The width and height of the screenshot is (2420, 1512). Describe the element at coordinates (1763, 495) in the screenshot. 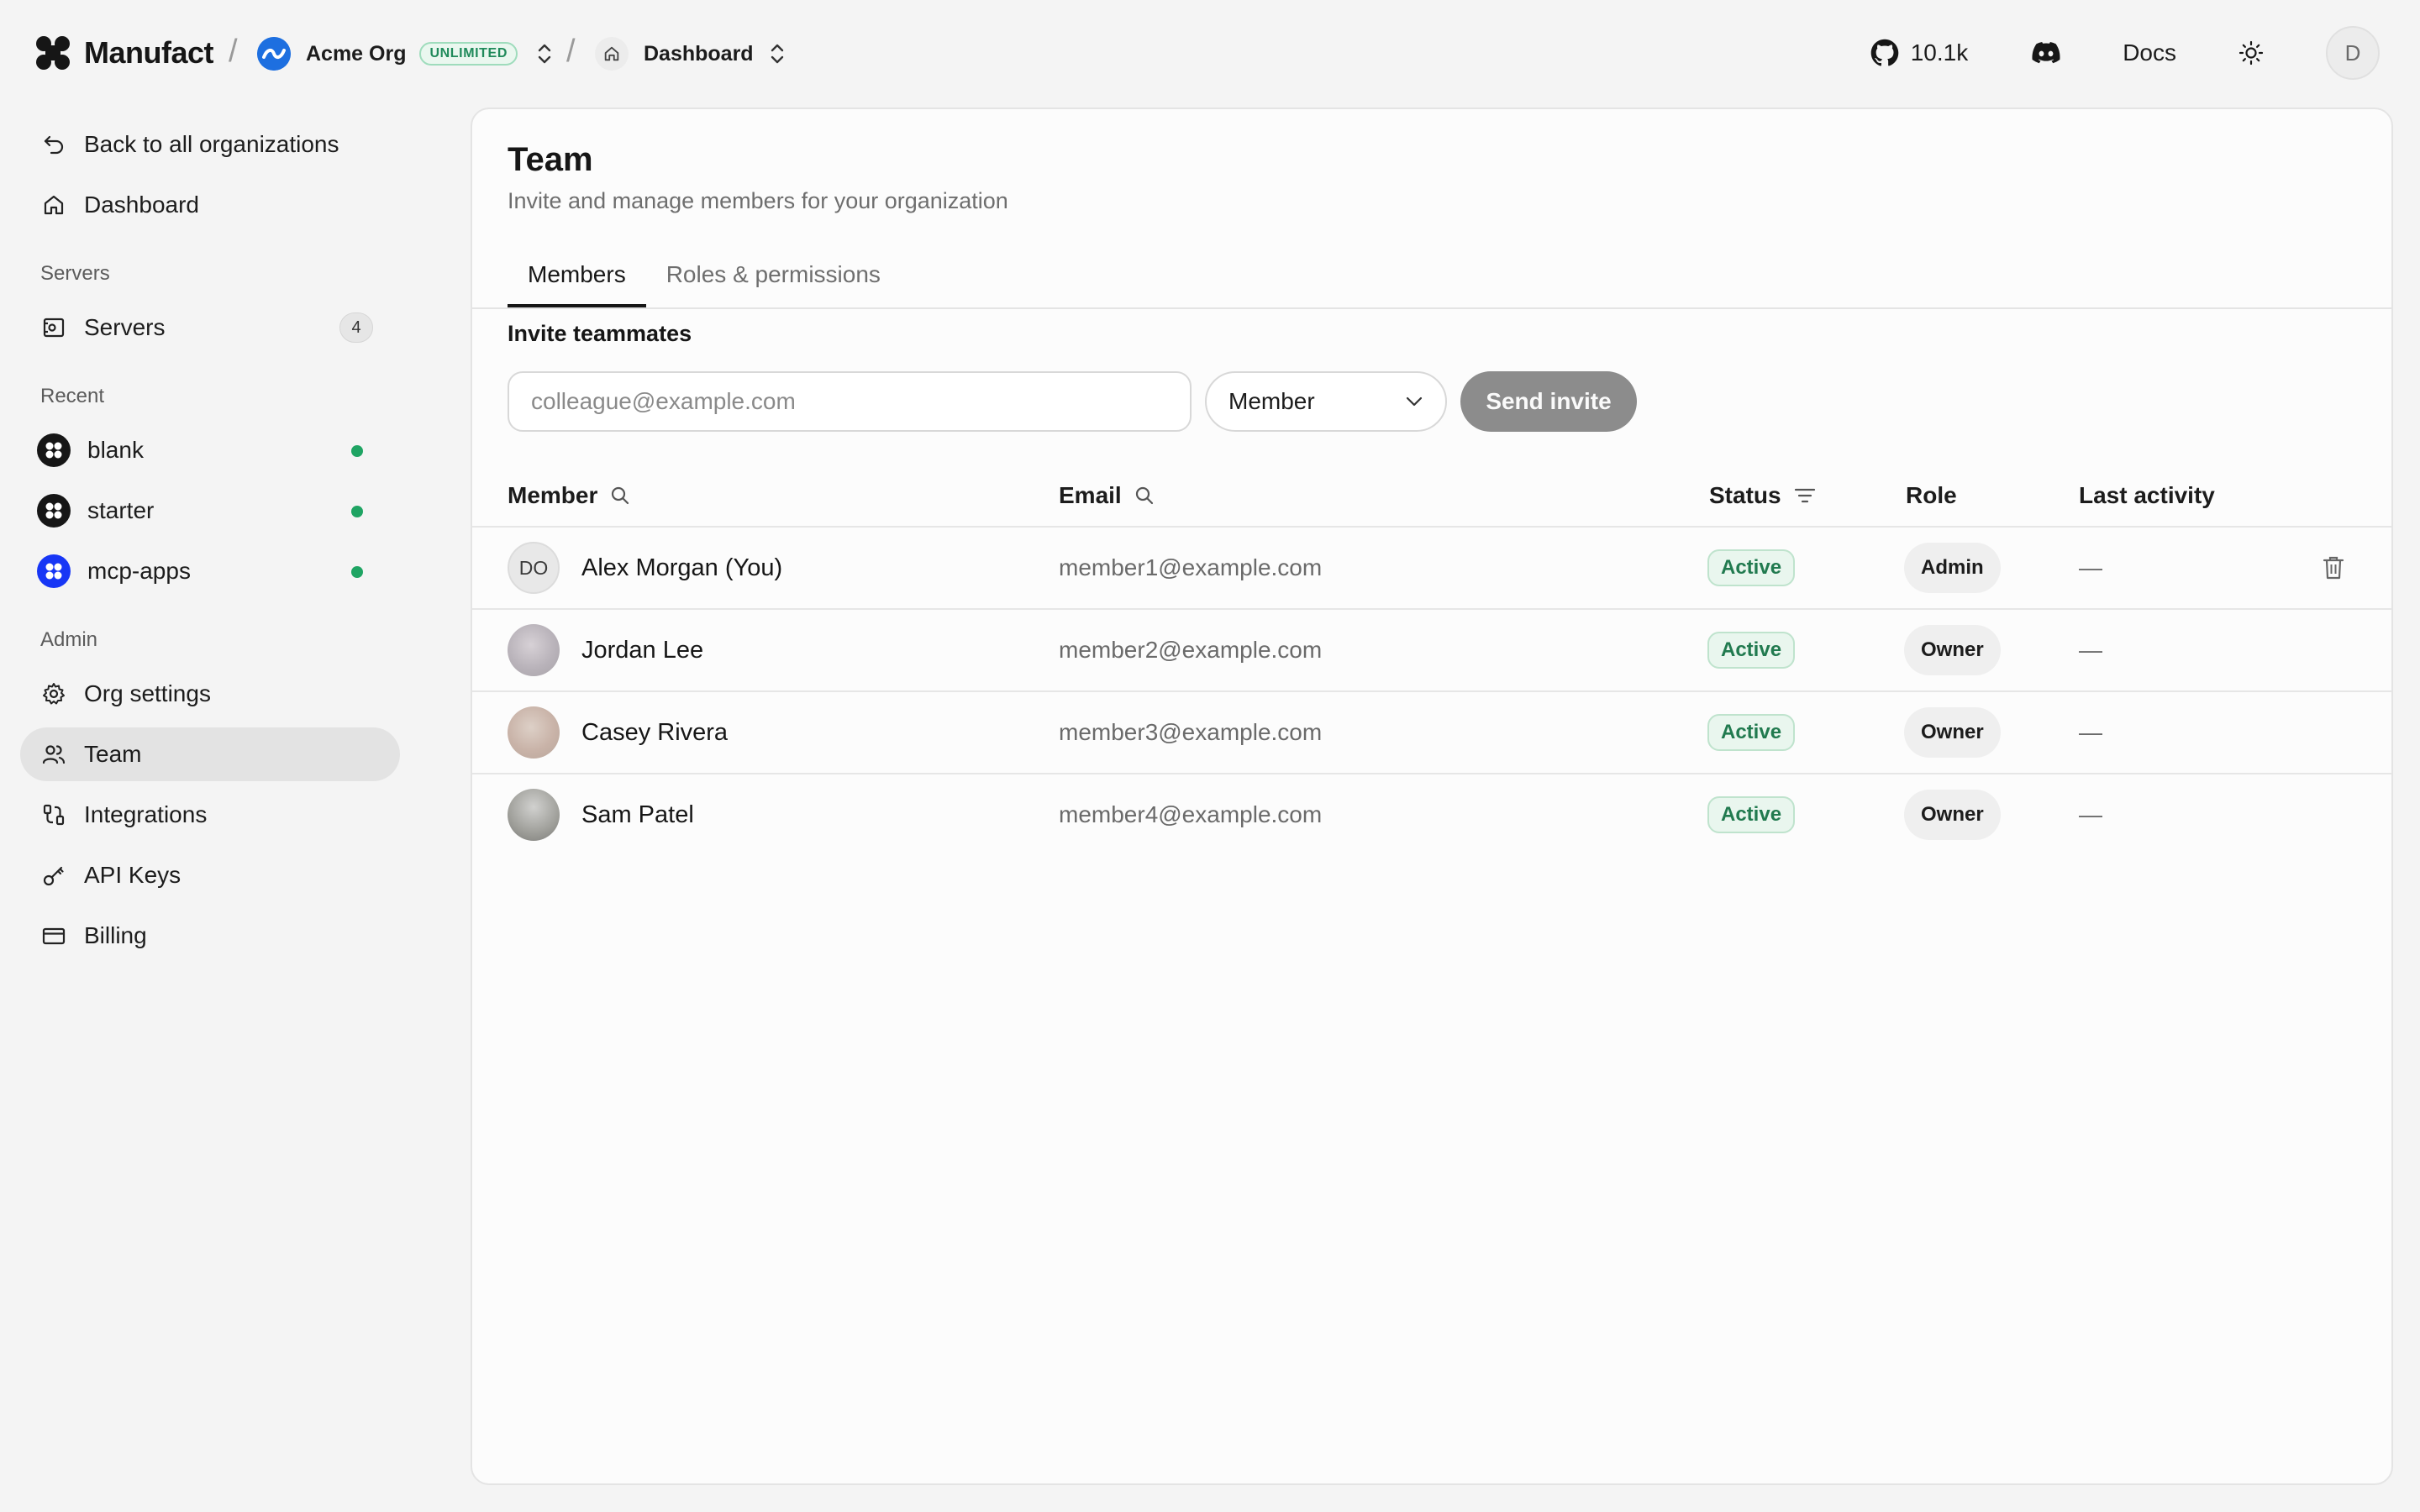

I see `column-header-status: Status` at that location.